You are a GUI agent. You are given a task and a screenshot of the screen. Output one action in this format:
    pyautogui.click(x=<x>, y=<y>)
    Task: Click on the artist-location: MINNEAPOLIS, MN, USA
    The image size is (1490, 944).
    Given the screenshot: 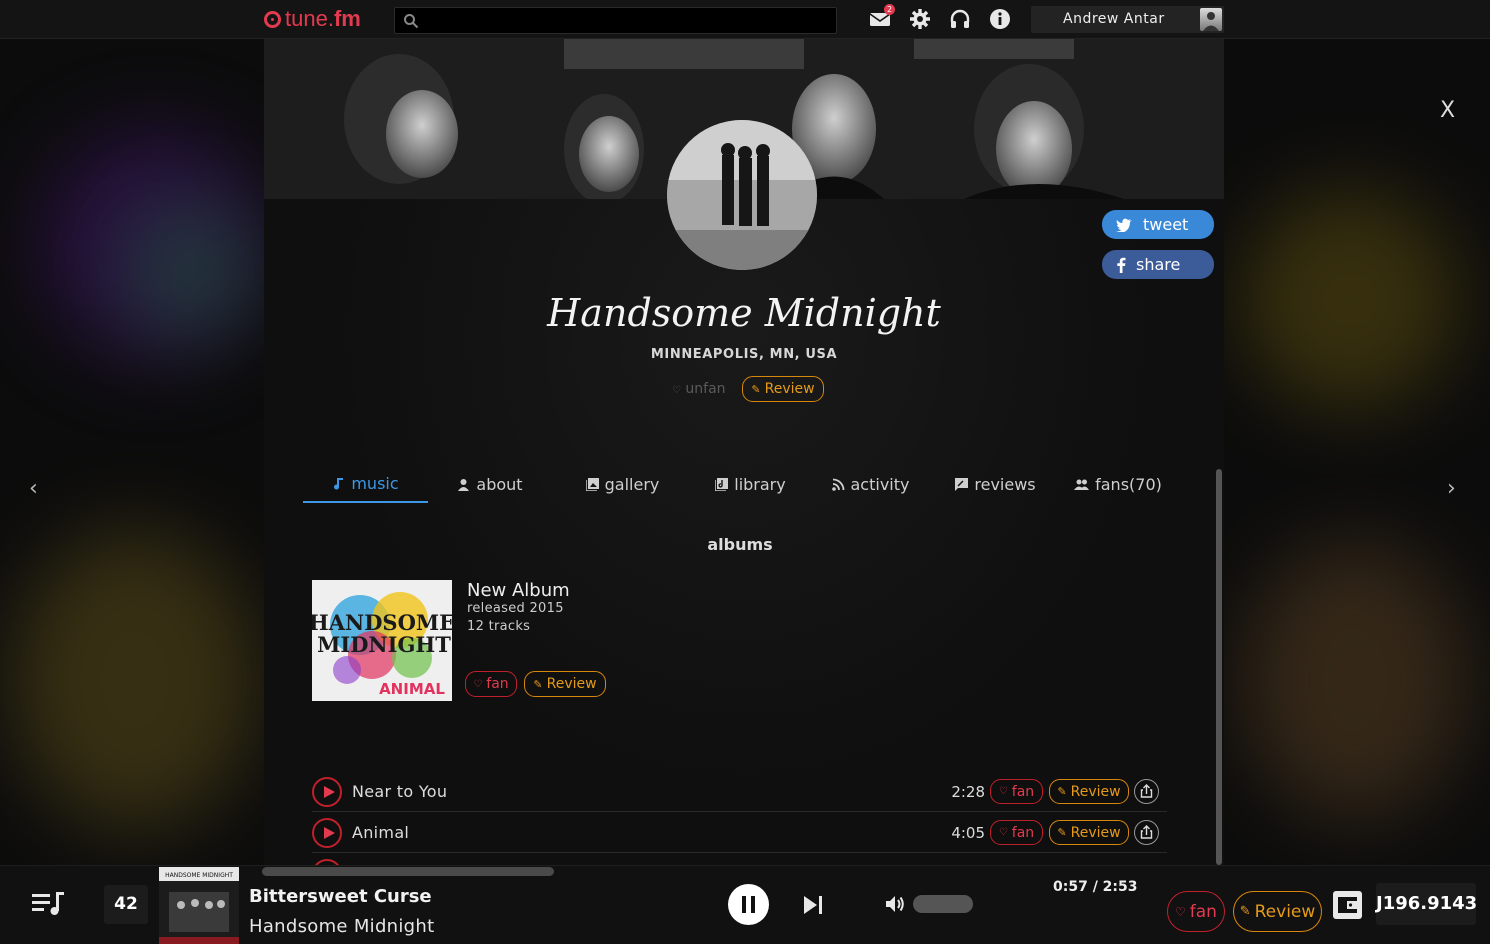 What is the action you would take?
    pyautogui.click(x=744, y=354)
    